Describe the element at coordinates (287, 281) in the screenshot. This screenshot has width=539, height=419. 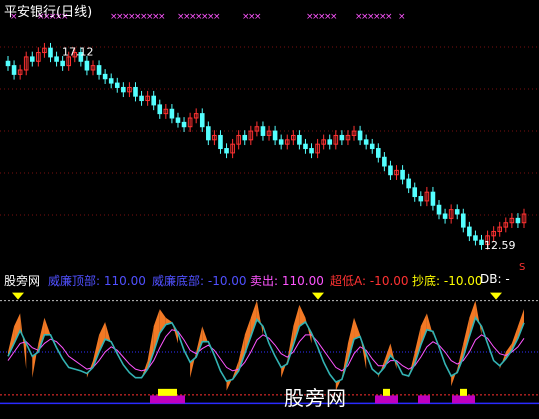
I see `legend-sell: 卖出: 110.00` at that location.